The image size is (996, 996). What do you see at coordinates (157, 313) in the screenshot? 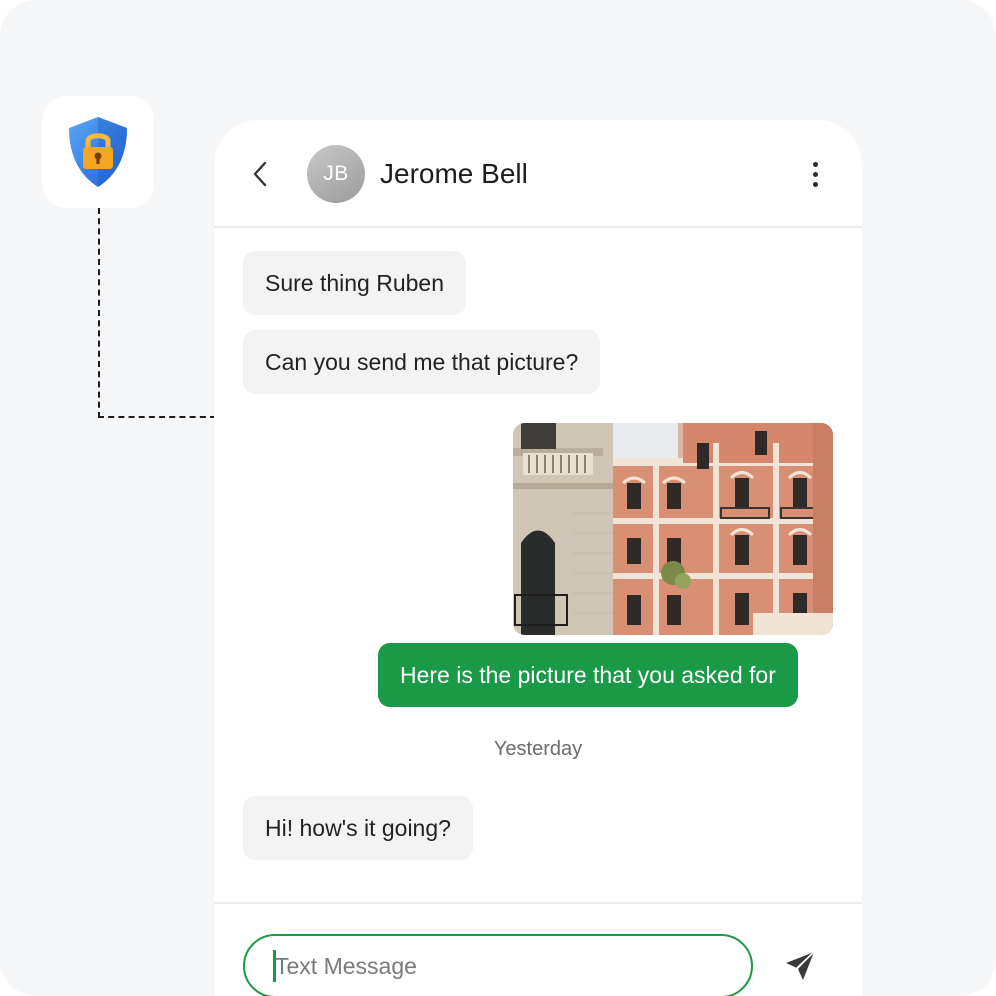
I see `dashed-connector` at bounding box center [157, 313].